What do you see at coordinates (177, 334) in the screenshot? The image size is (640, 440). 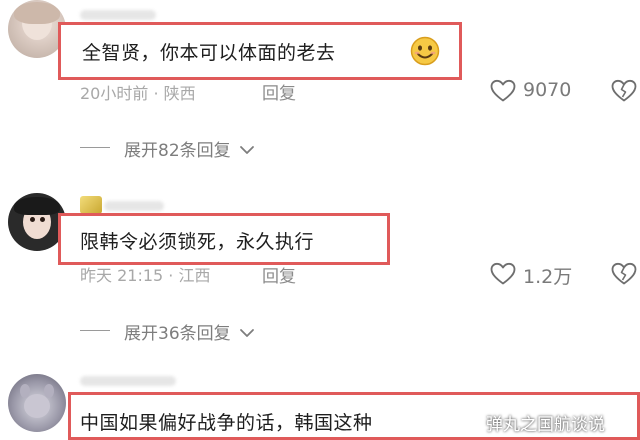 I see `expand-replies-label: 展开36条回复` at bounding box center [177, 334].